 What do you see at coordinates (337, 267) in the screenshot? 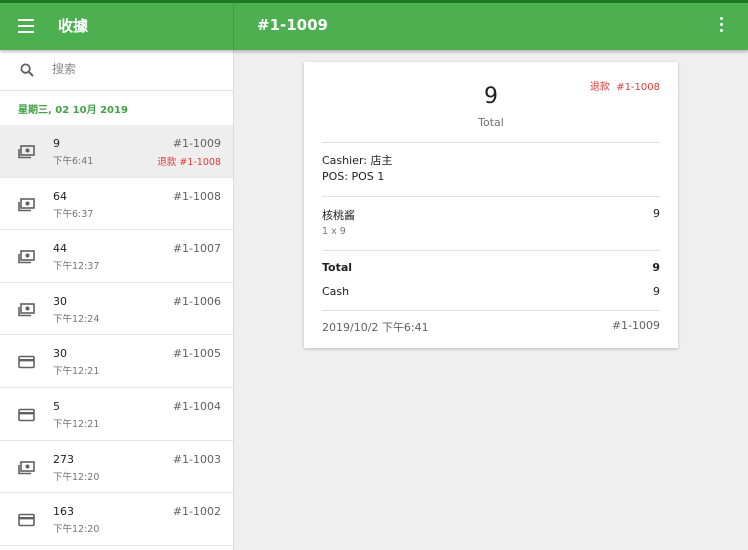
I see `total-row-label: Total` at bounding box center [337, 267].